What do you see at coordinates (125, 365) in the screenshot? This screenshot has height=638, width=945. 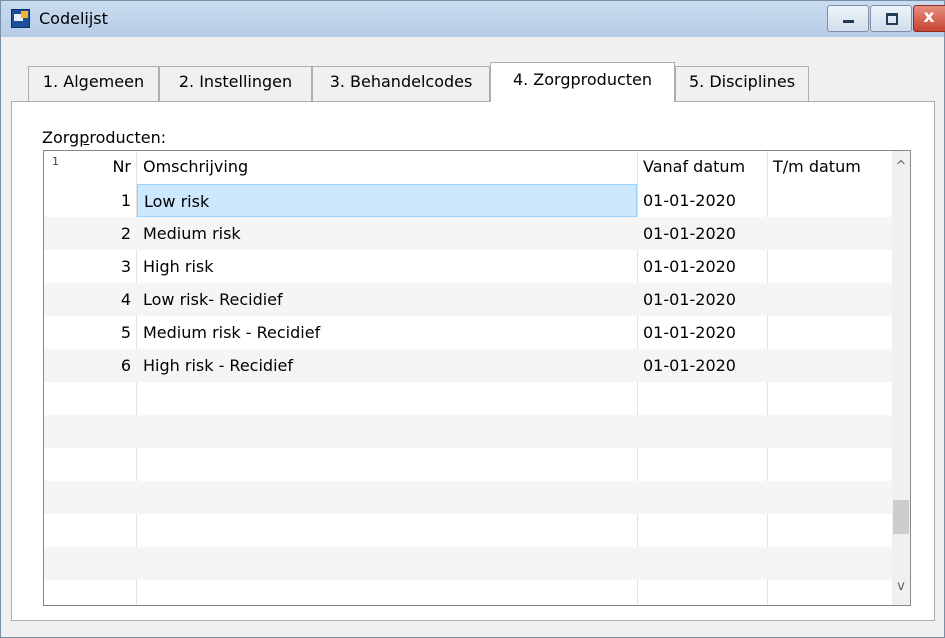 I see `cell-nr: 6` at bounding box center [125, 365].